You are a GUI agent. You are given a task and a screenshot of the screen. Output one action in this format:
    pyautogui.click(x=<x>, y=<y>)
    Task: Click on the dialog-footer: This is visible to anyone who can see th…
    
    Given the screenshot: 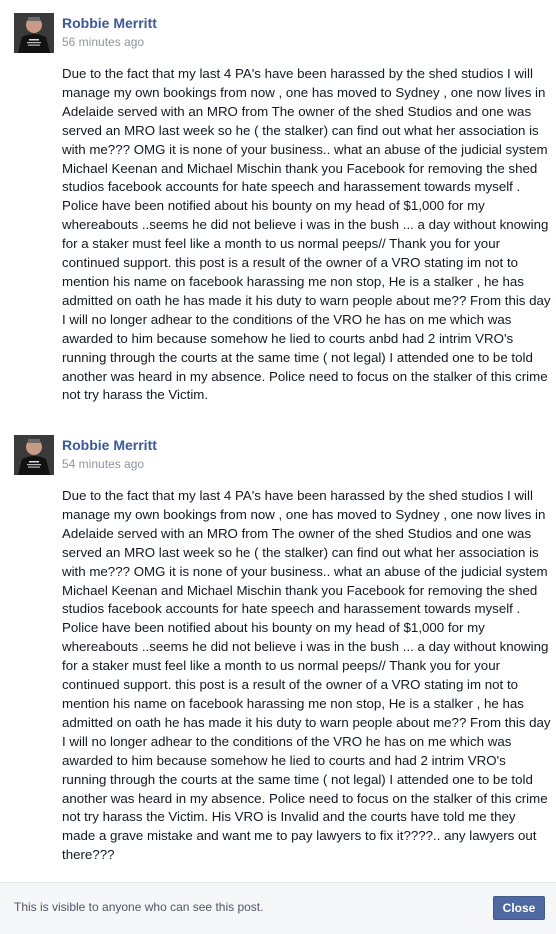 What is the action you would take?
    pyautogui.click(x=278, y=908)
    